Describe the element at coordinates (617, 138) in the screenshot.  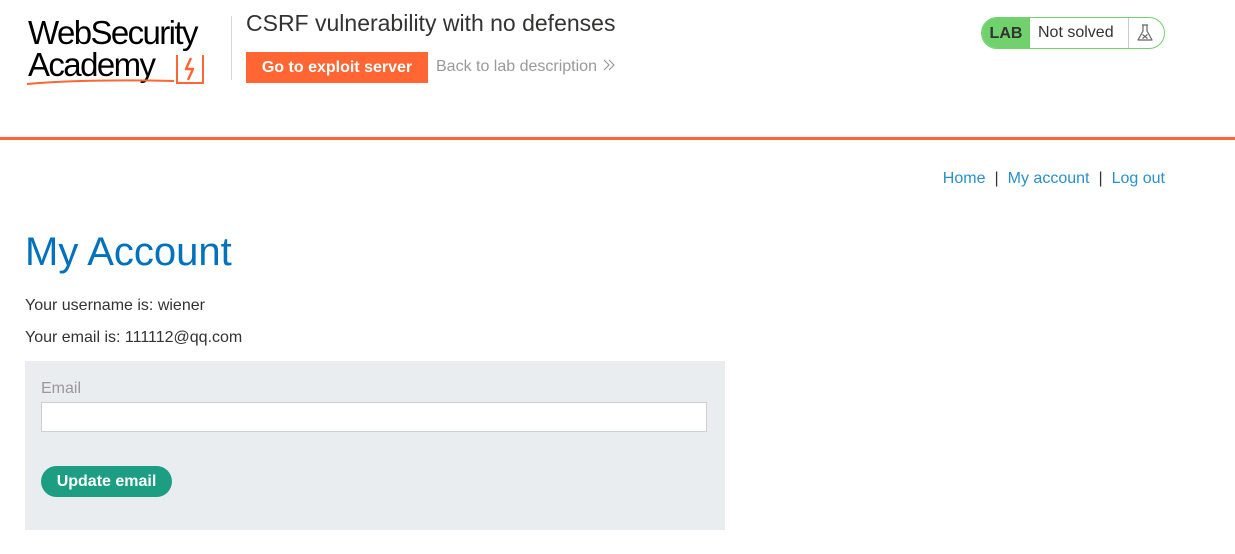
I see `header-orange-rule` at that location.